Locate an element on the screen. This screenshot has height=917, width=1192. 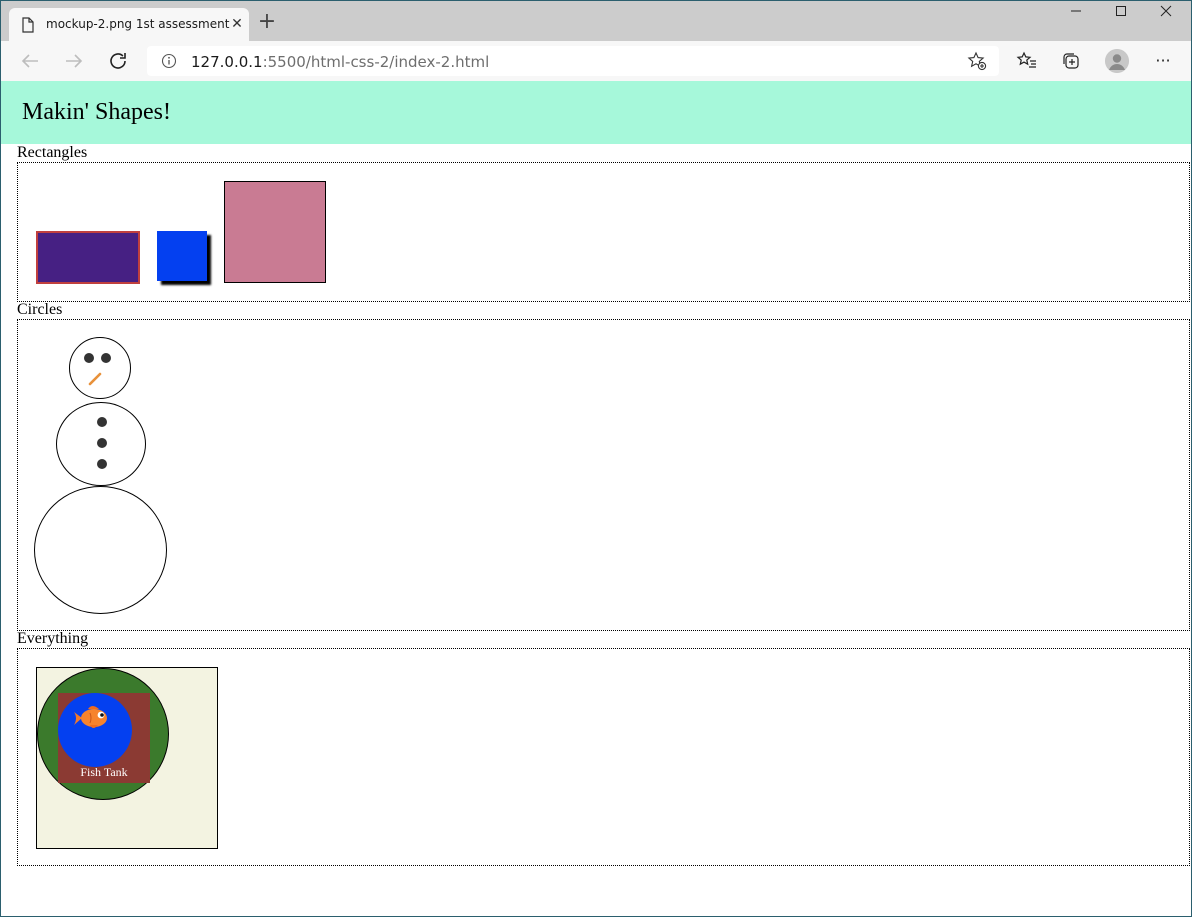
url-path: :5500/html-css-2/index-2.html is located at coordinates (376, 62).